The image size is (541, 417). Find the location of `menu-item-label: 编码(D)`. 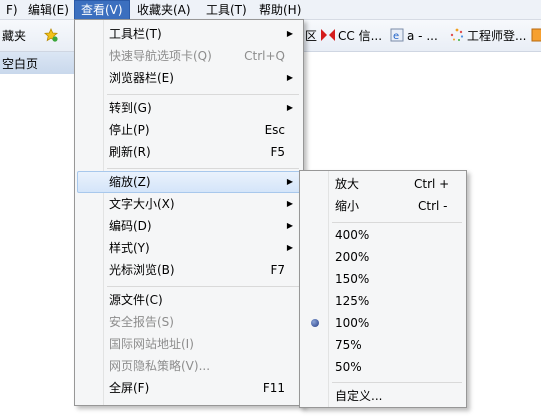

menu-item-label: 编码(D) is located at coordinates (130, 226).